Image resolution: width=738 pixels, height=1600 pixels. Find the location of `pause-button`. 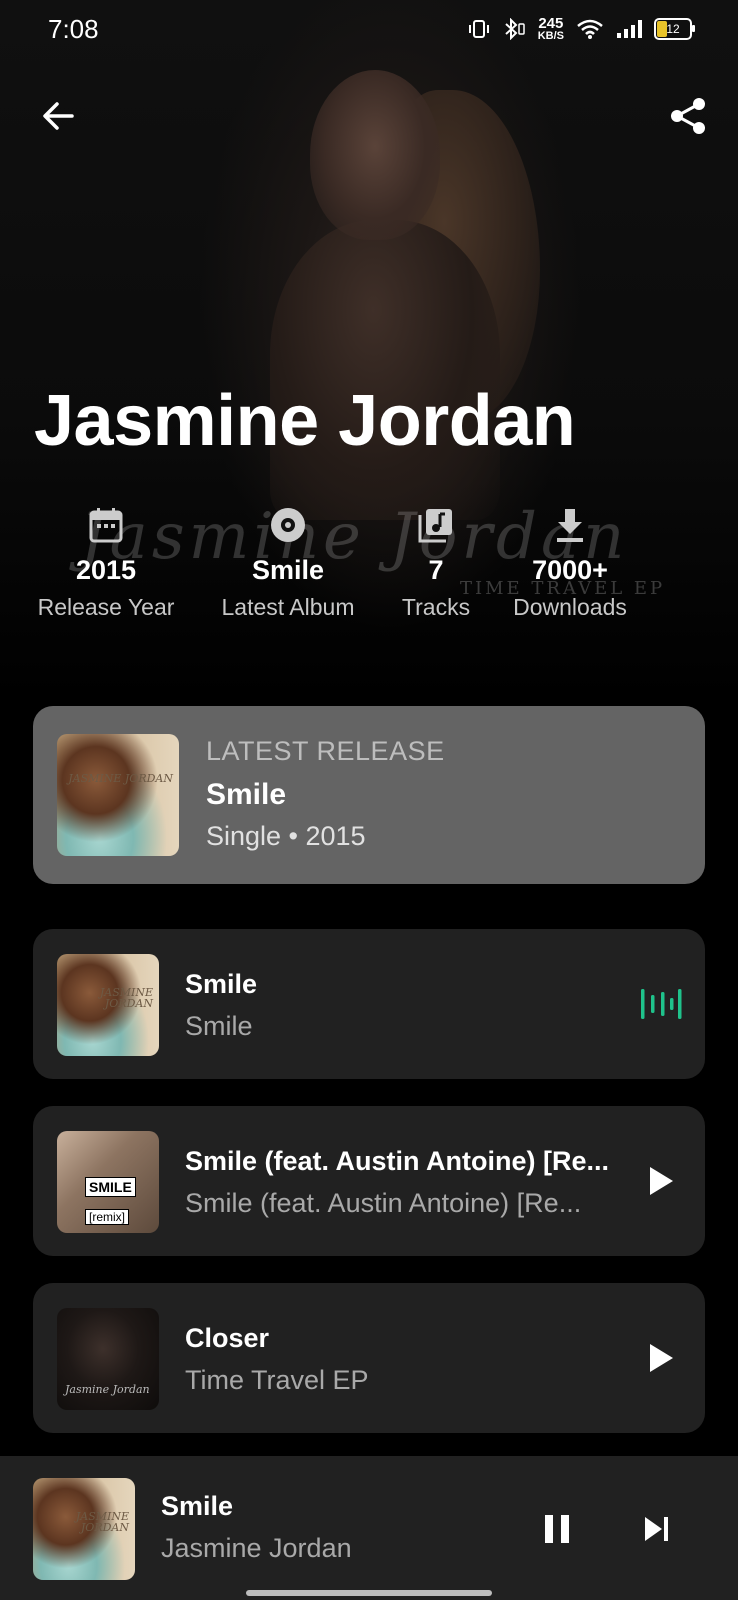

pause-button is located at coordinates (557, 1529).